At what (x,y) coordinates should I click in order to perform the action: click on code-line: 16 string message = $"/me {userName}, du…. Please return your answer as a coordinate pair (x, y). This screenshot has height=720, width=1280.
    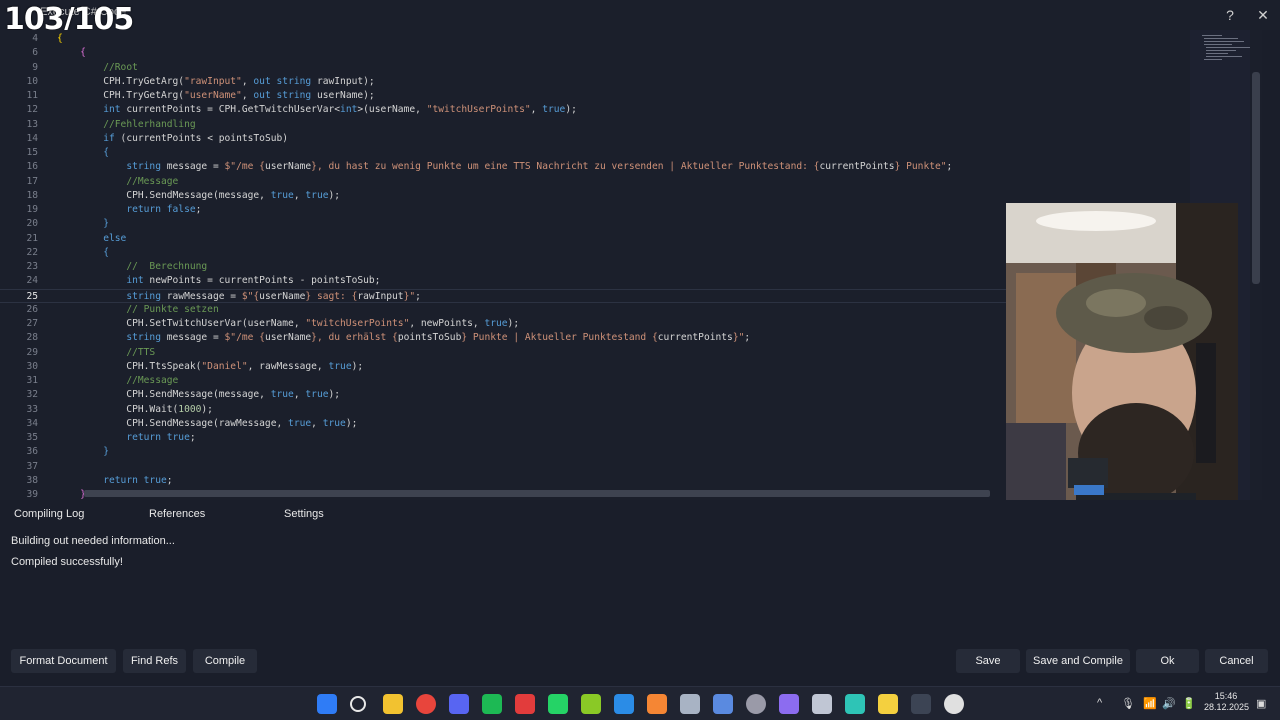
    Looking at the image, I should click on (595, 167).